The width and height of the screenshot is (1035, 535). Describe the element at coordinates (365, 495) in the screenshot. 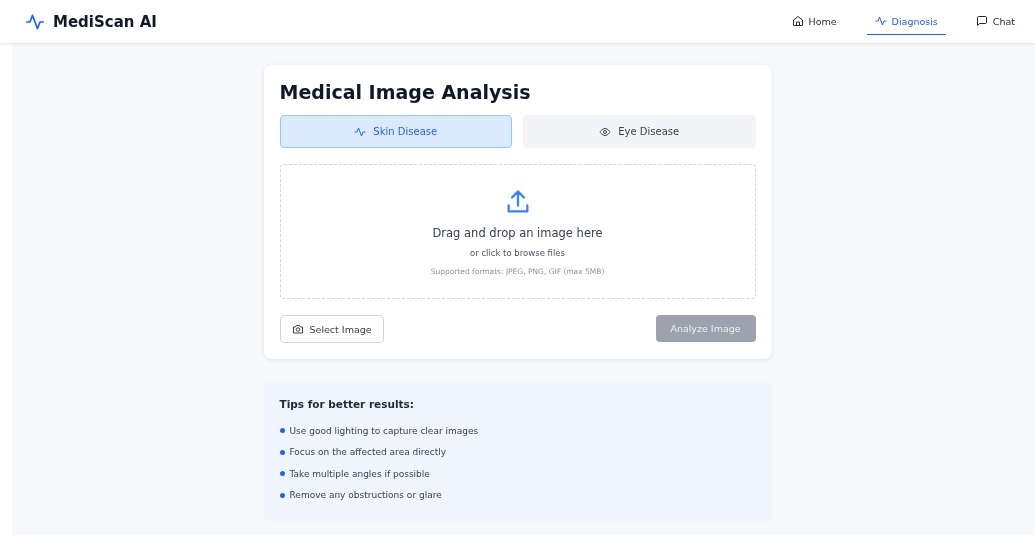

I see `tip-text: Remove any obstructions or glare` at that location.